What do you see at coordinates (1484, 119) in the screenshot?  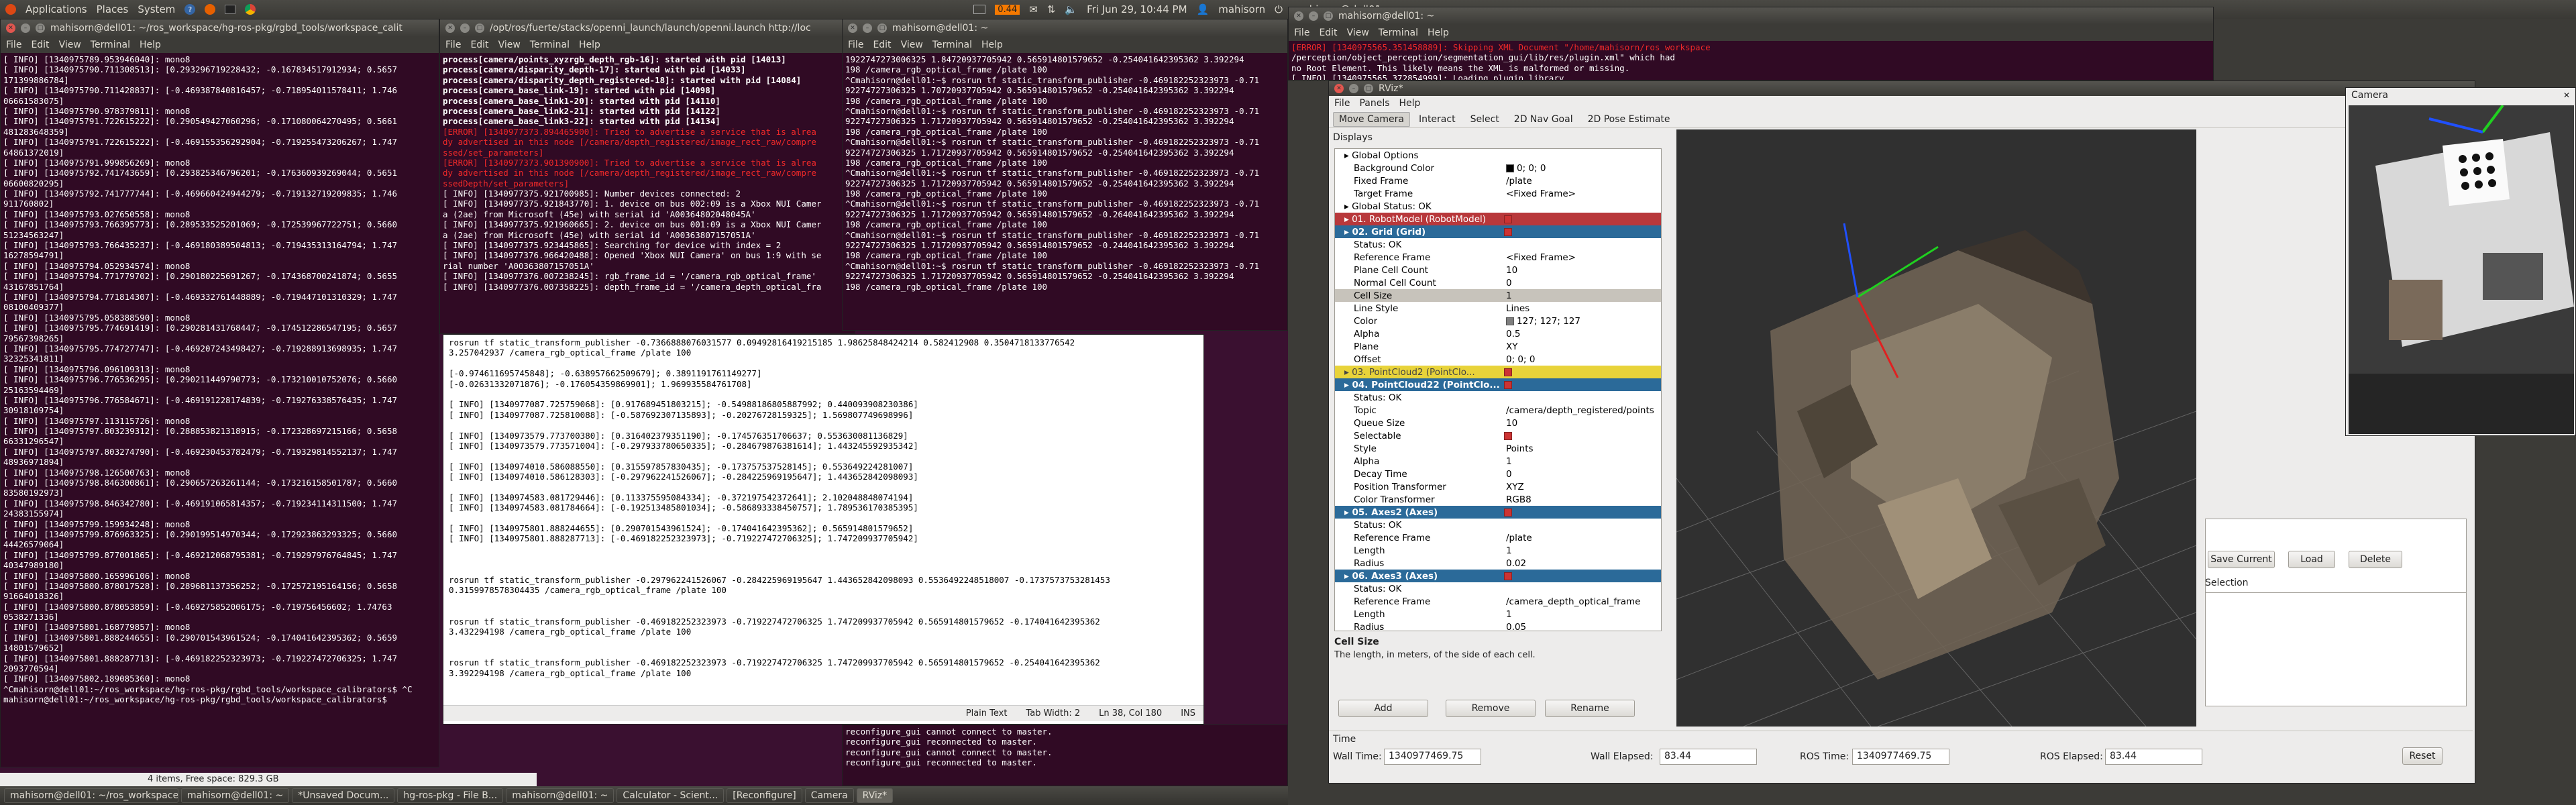 I see `tool-select: Select` at bounding box center [1484, 119].